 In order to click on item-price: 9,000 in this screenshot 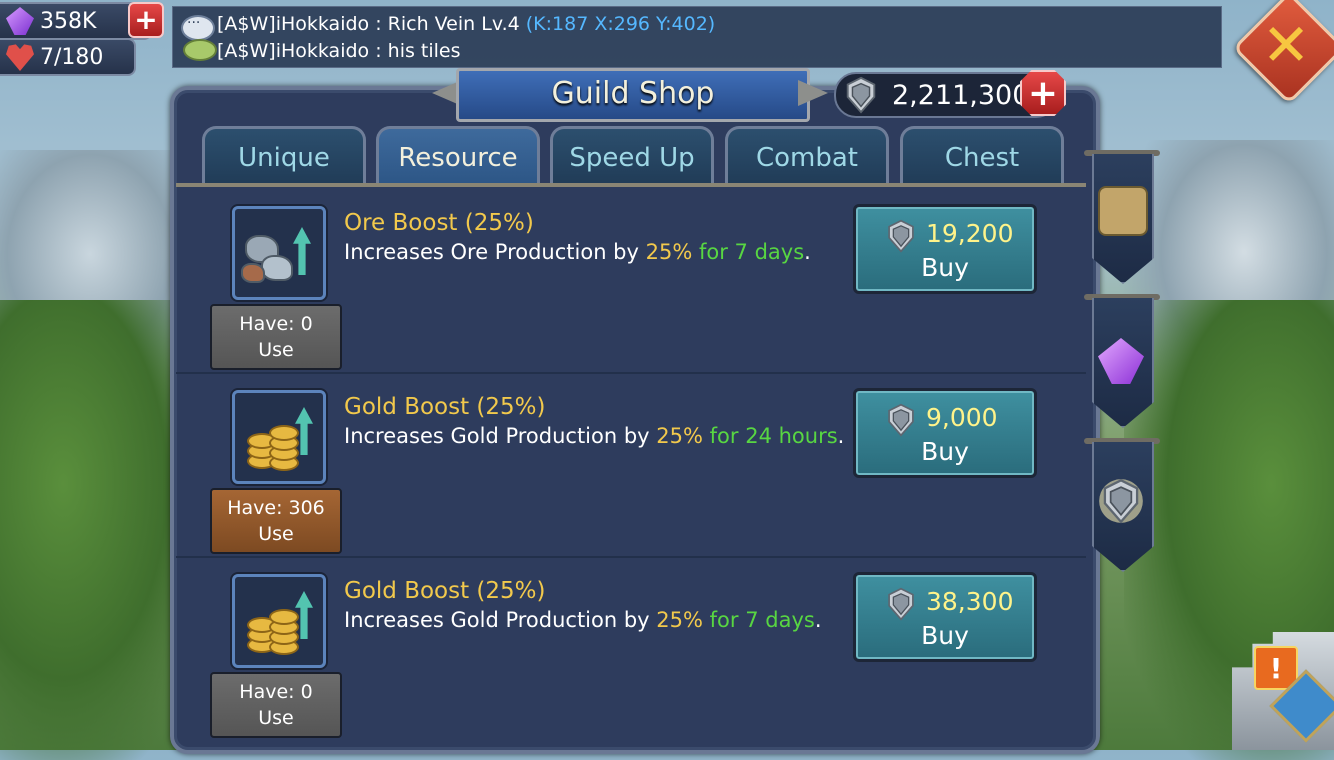, I will do `click(962, 417)`.